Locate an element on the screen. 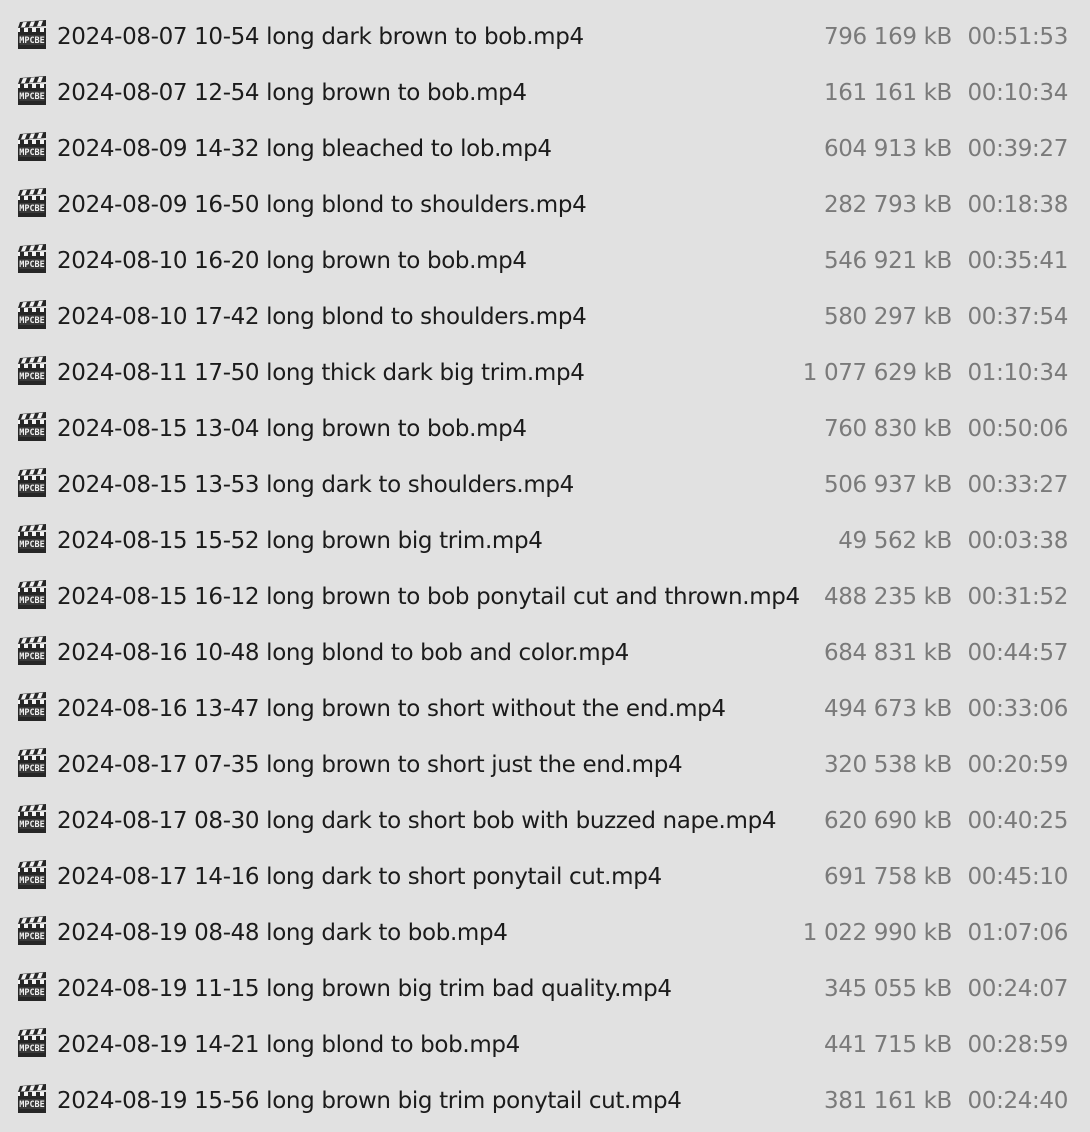  file-length: 00:18:38 is located at coordinates (1018, 205).